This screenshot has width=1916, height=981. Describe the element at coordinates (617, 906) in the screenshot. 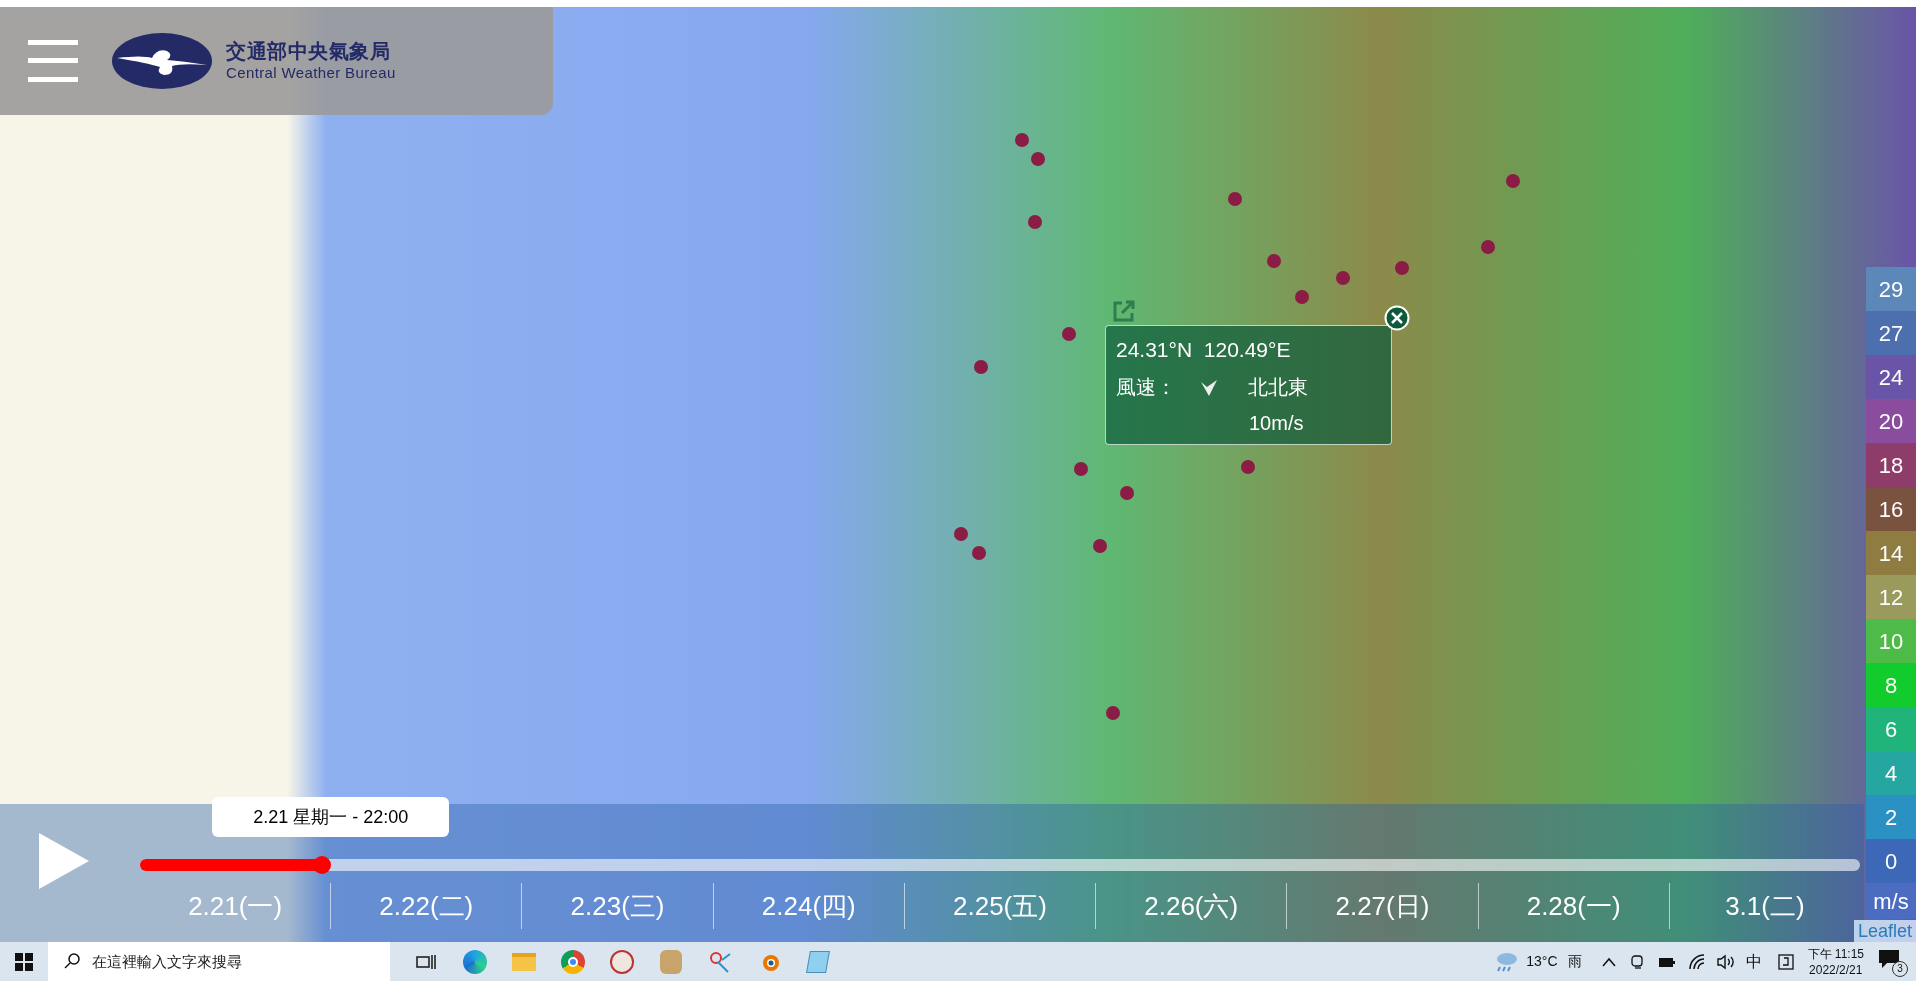

I see `date-label: 2.23(三)` at that location.